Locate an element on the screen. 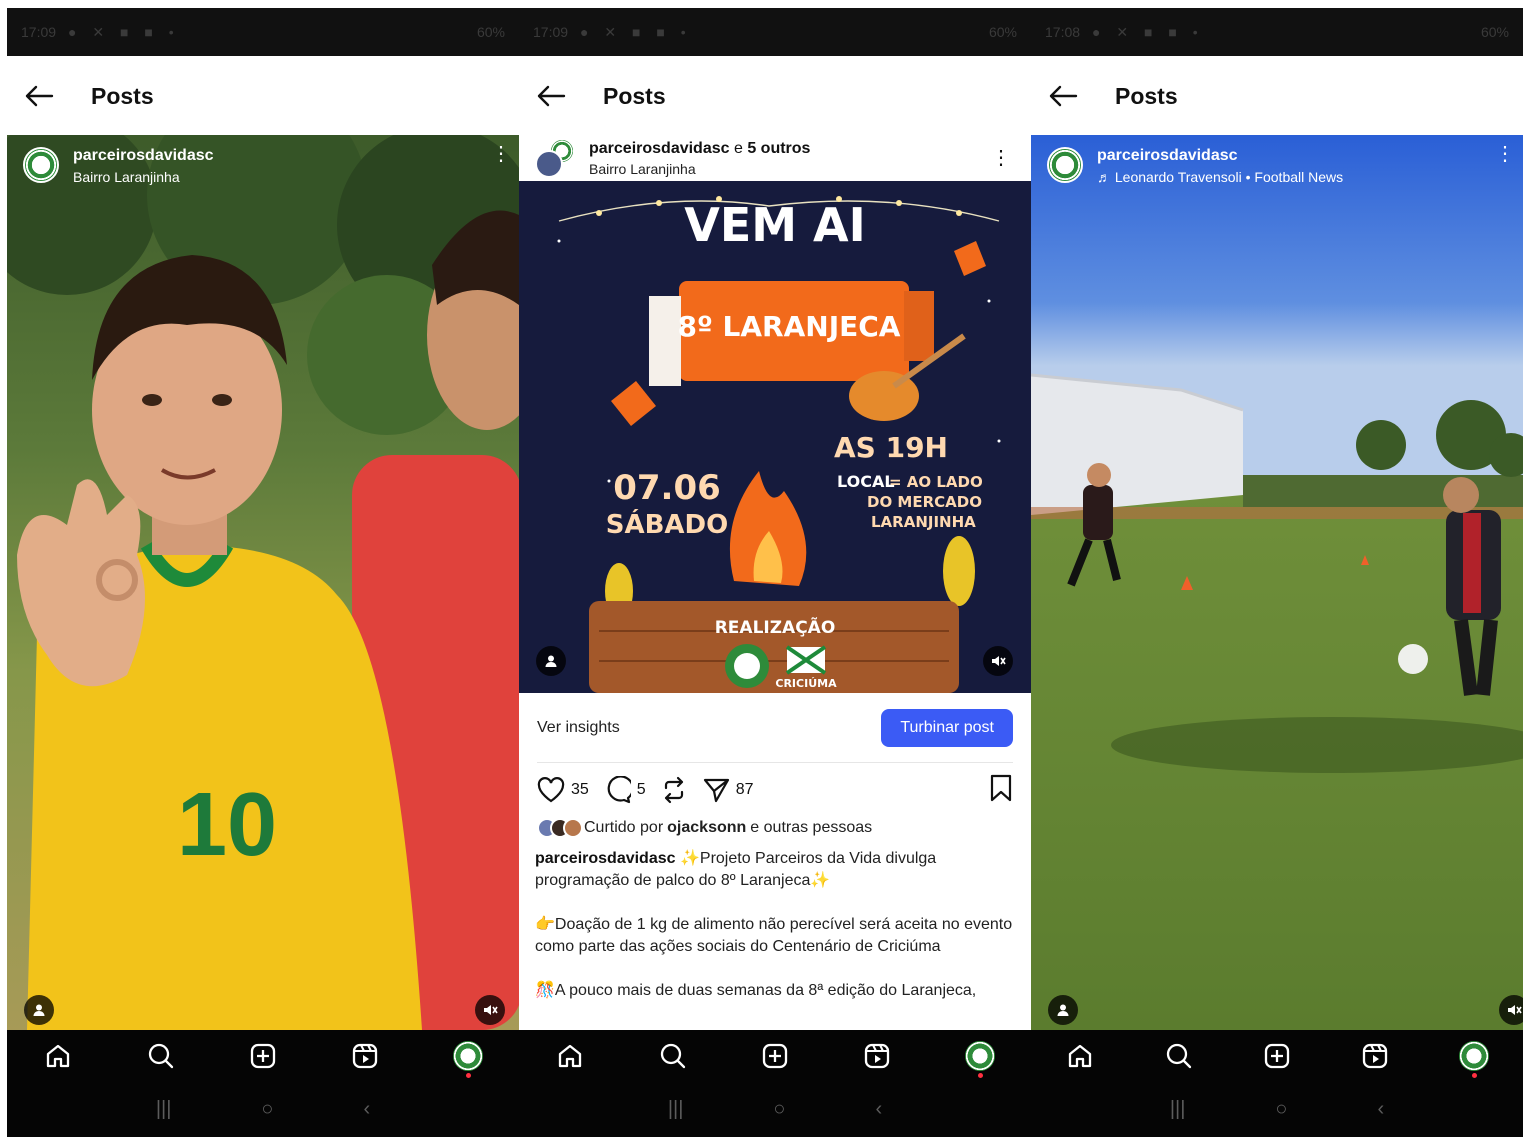 The height and width of the screenshot is (1137, 1523). audio-label: ♬ Leonardo Travensoli • Football News is located at coordinates (1220, 177).